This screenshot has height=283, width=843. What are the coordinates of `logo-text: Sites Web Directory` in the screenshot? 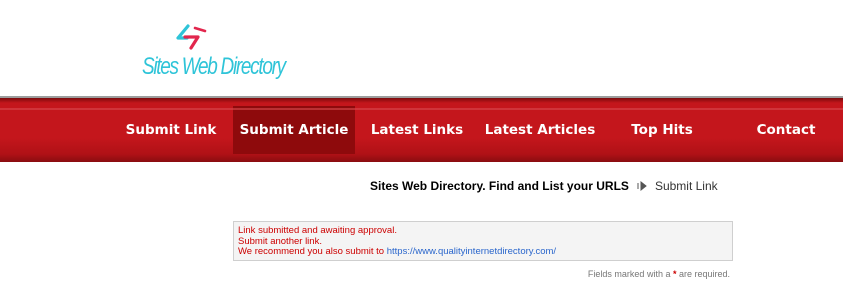 It's located at (214, 67).